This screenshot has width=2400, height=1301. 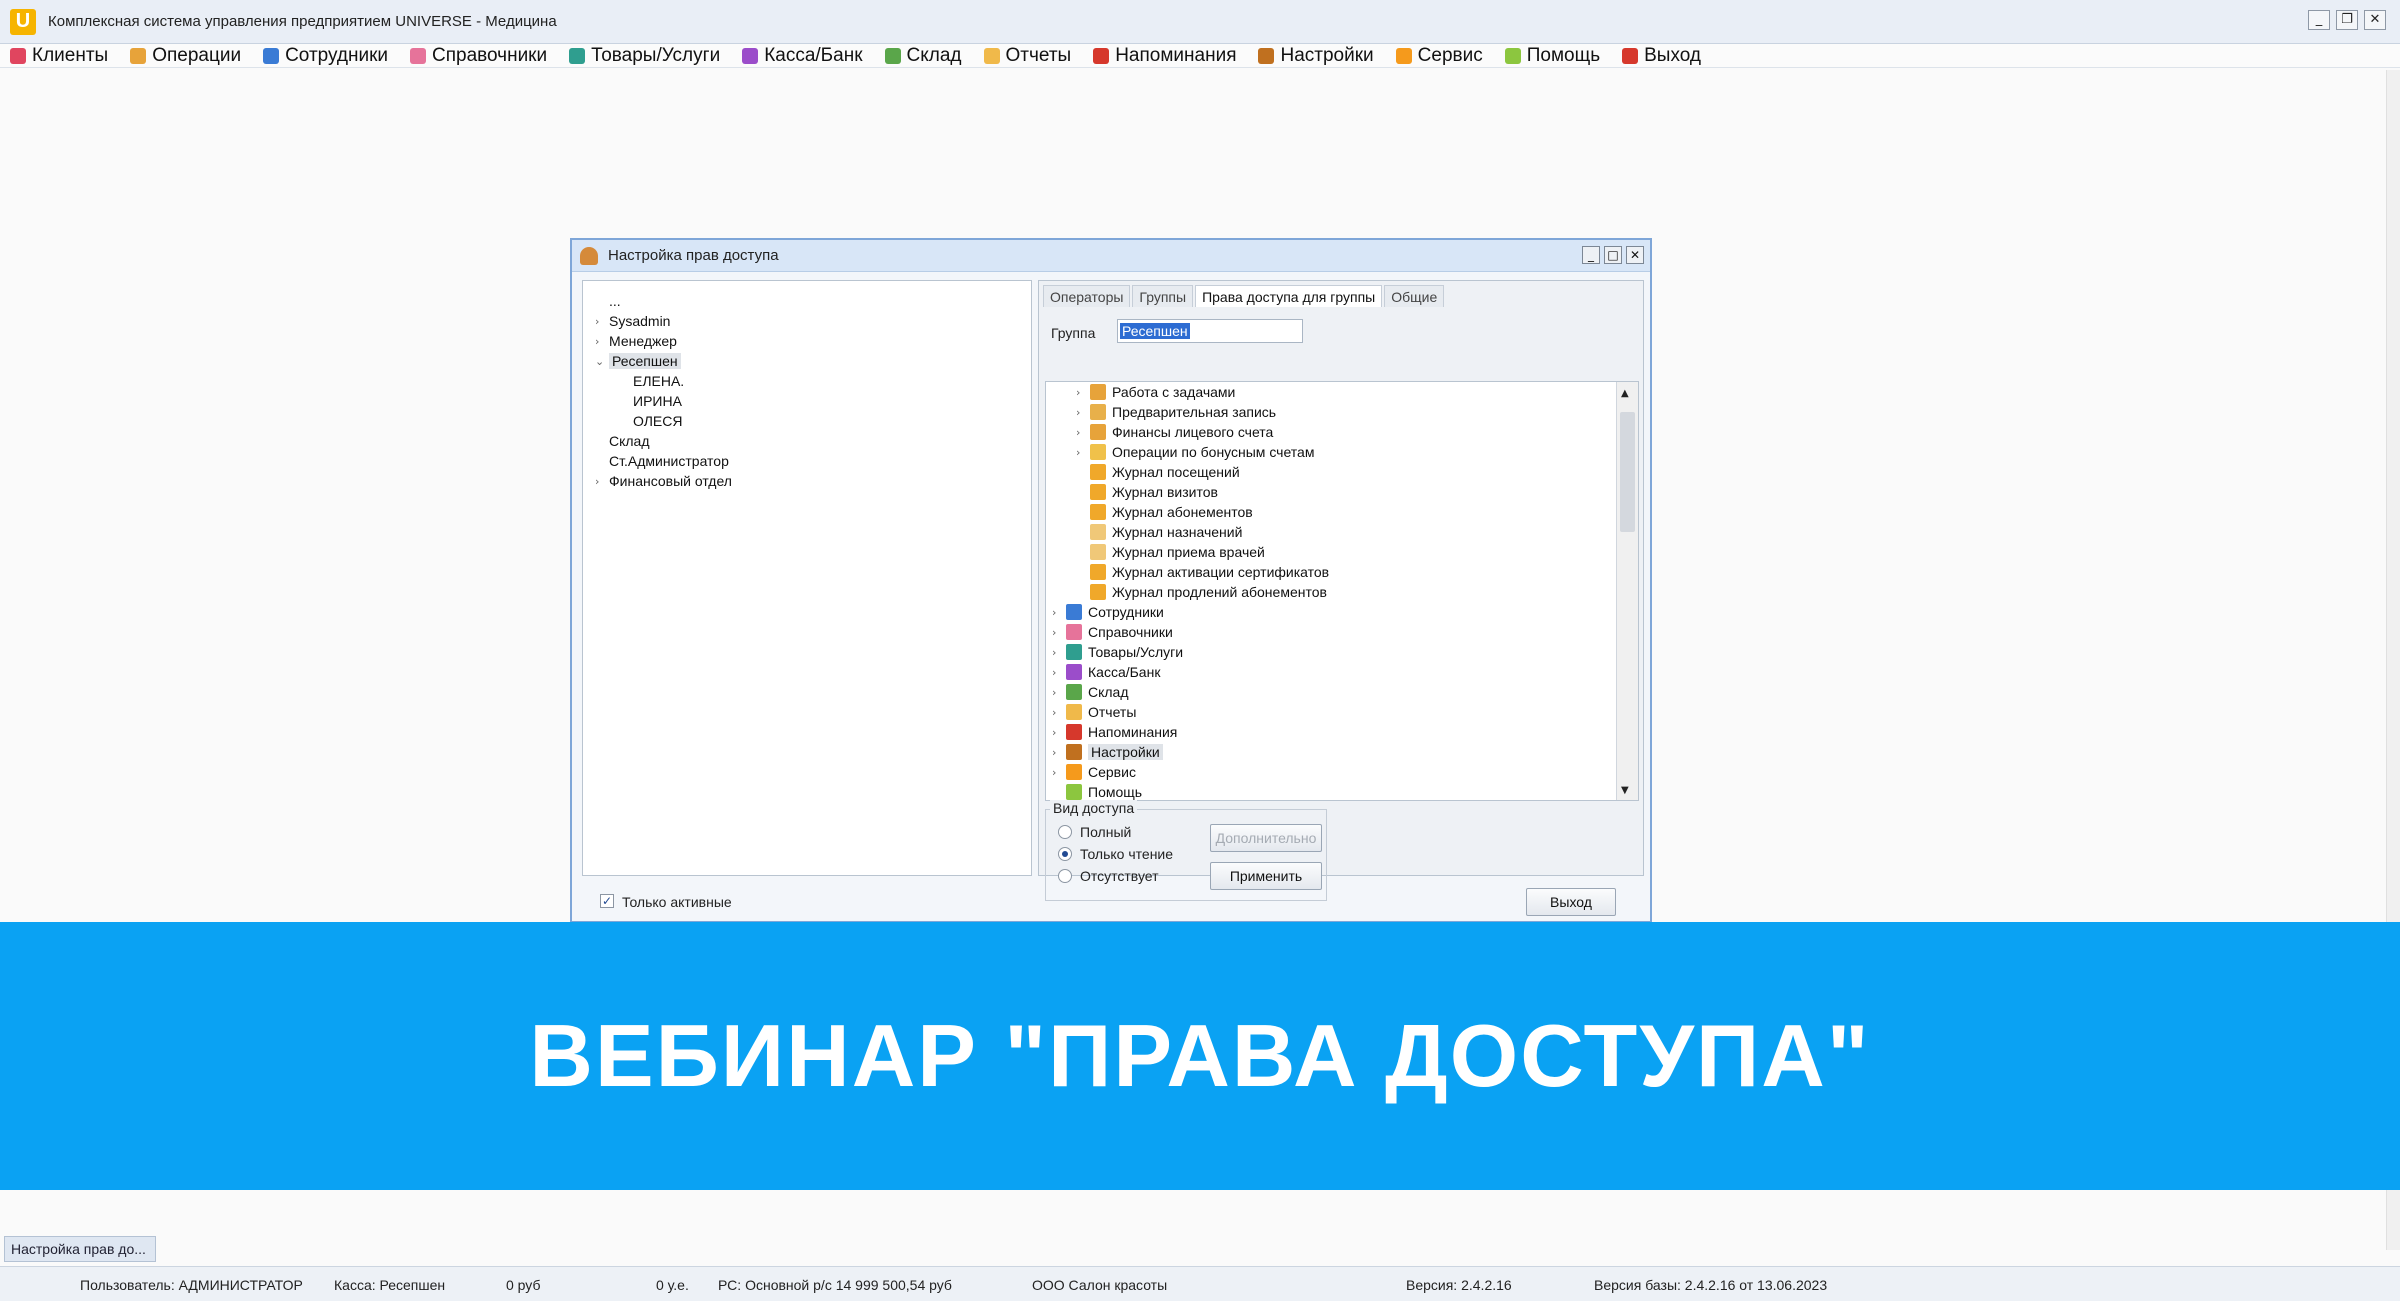 I want to click on permission-item: › Сервис, so click(x=1094, y=772).